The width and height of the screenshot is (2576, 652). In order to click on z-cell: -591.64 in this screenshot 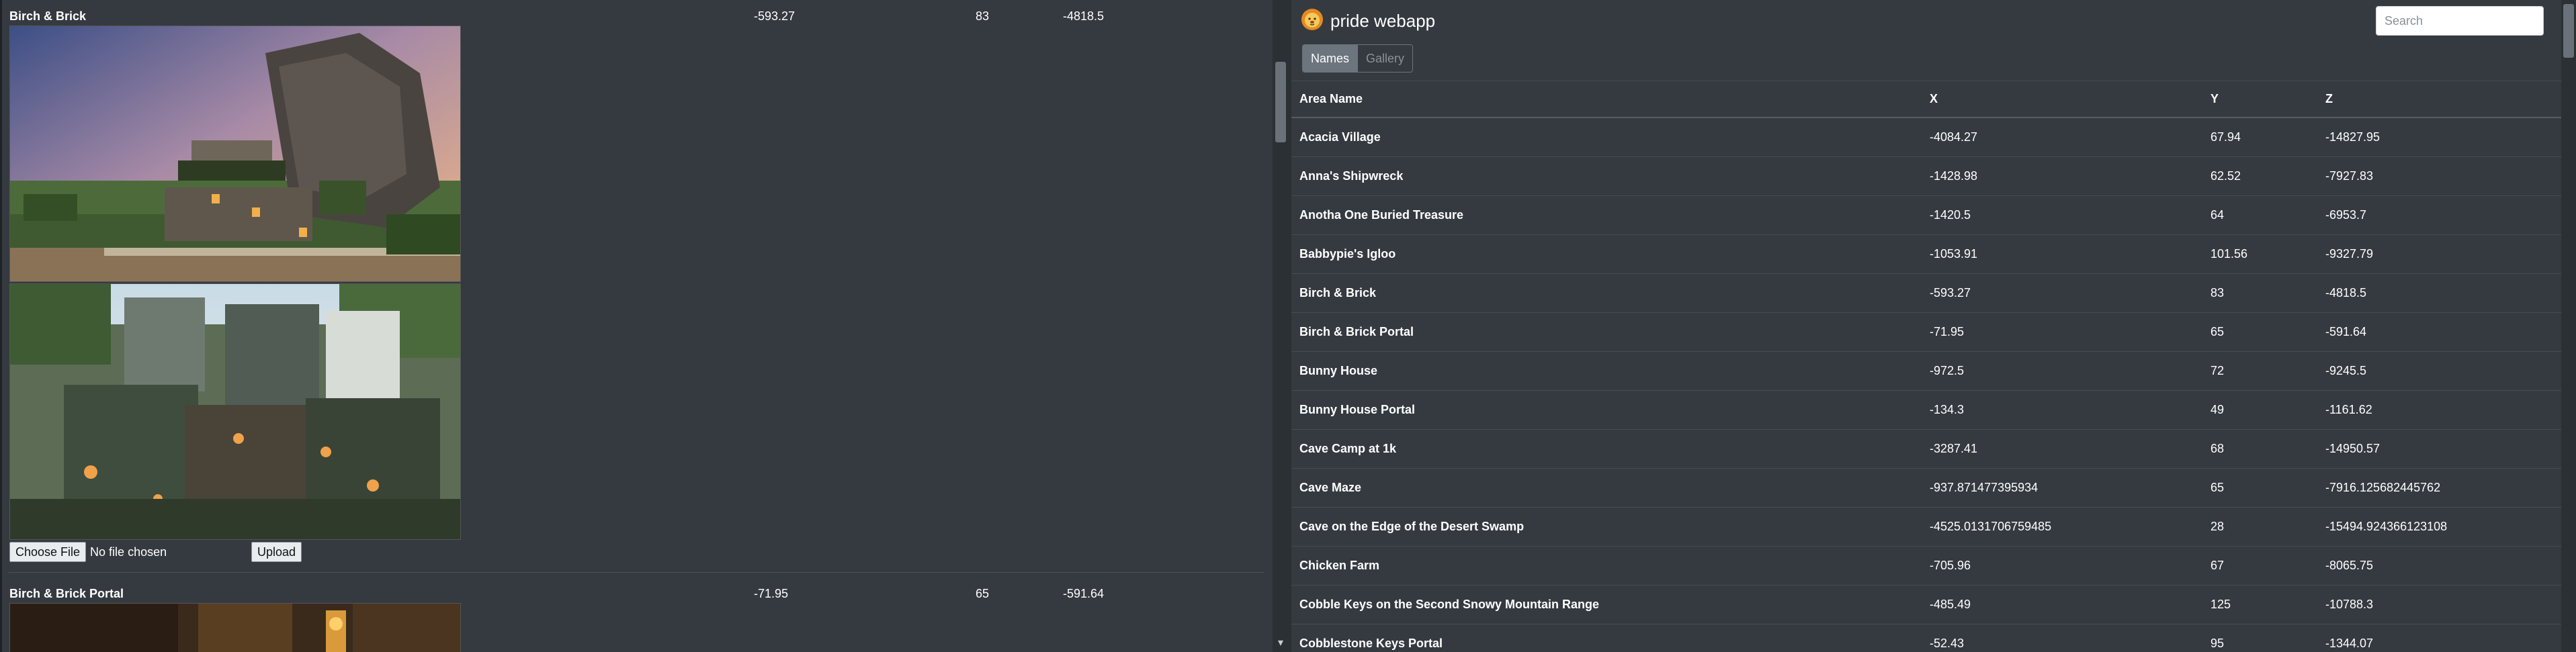, I will do `click(2439, 332)`.